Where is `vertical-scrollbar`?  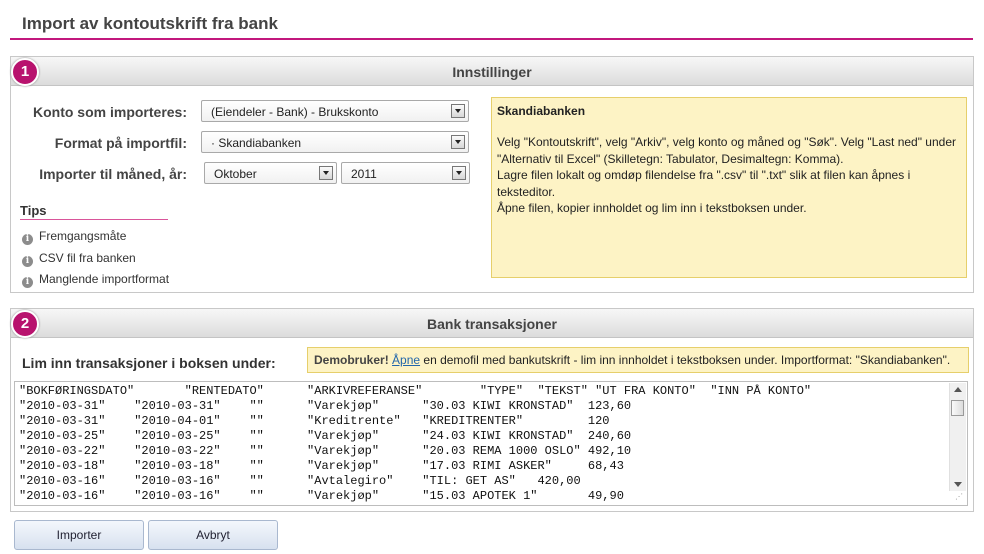 vertical-scrollbar is located at coordinates (957, 437).